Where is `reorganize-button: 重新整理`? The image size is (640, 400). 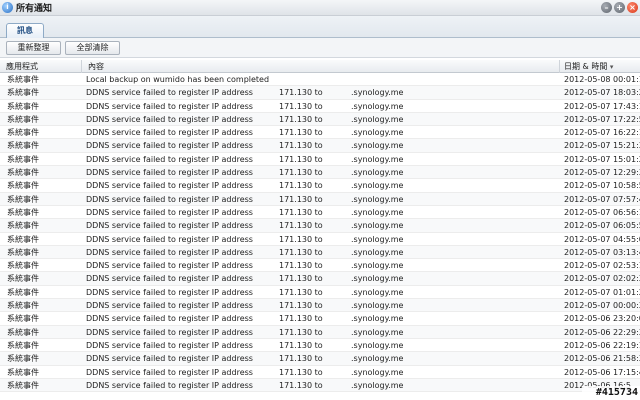 reorganize-button: 重新整理 is located at coordinates (33, 48).